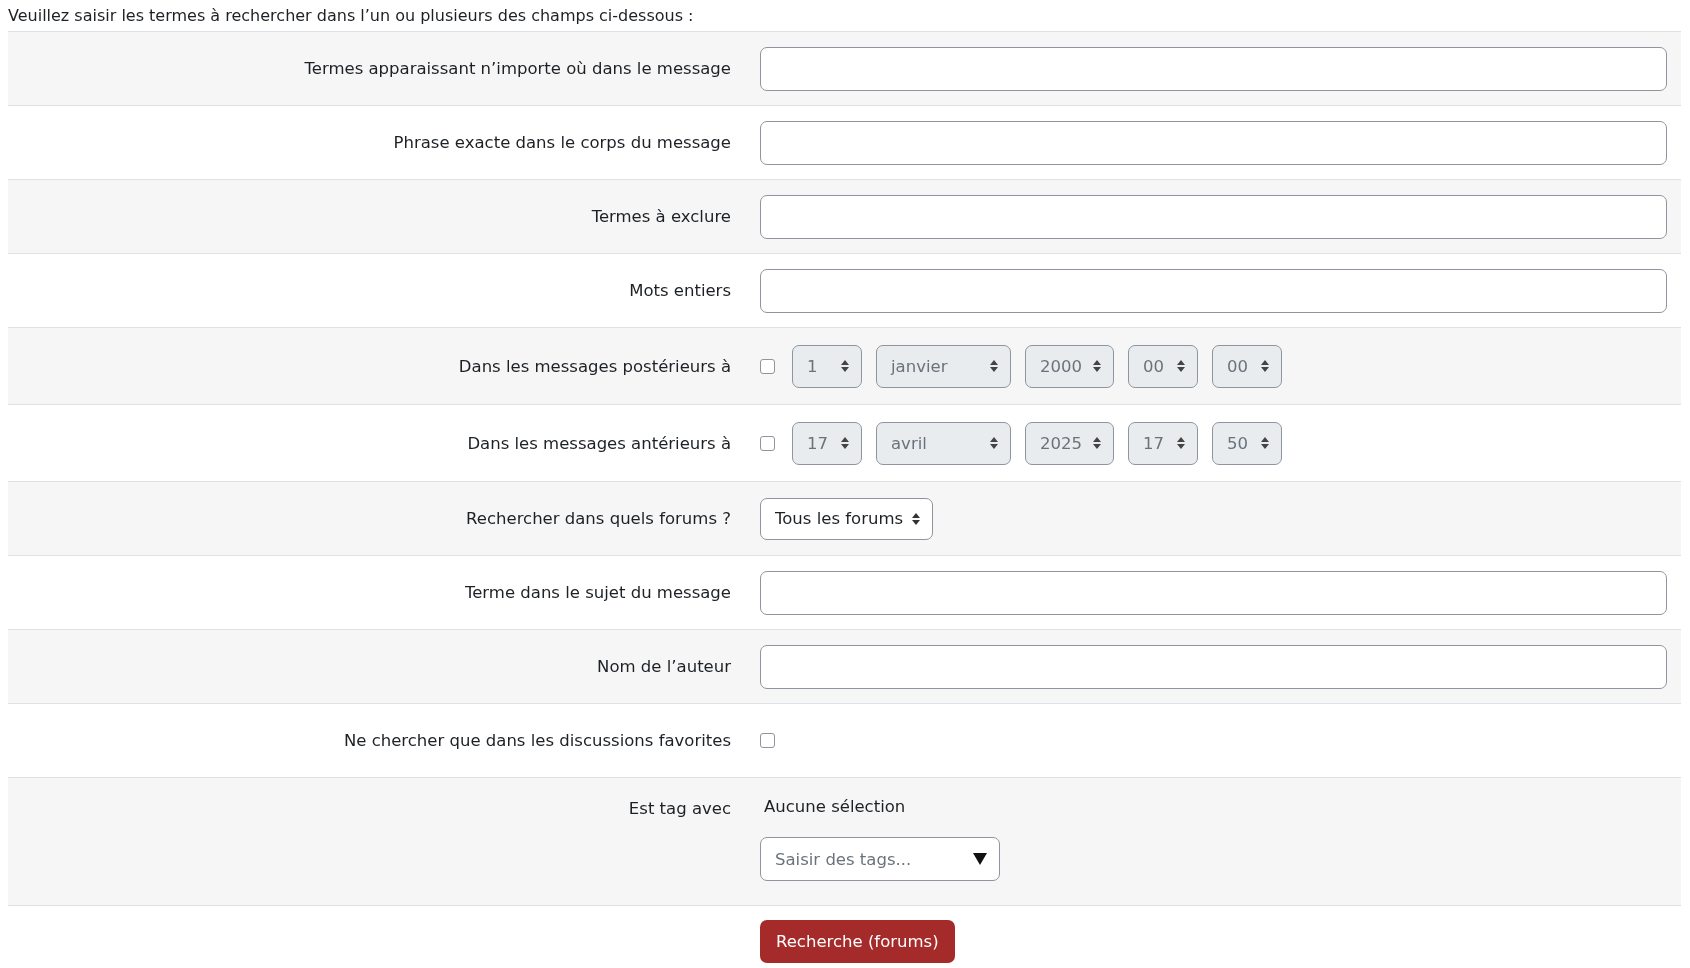  Describe the element at coordinates (661, 216) in the screenshot. I see `field-label: Termes à exclure` at that location.